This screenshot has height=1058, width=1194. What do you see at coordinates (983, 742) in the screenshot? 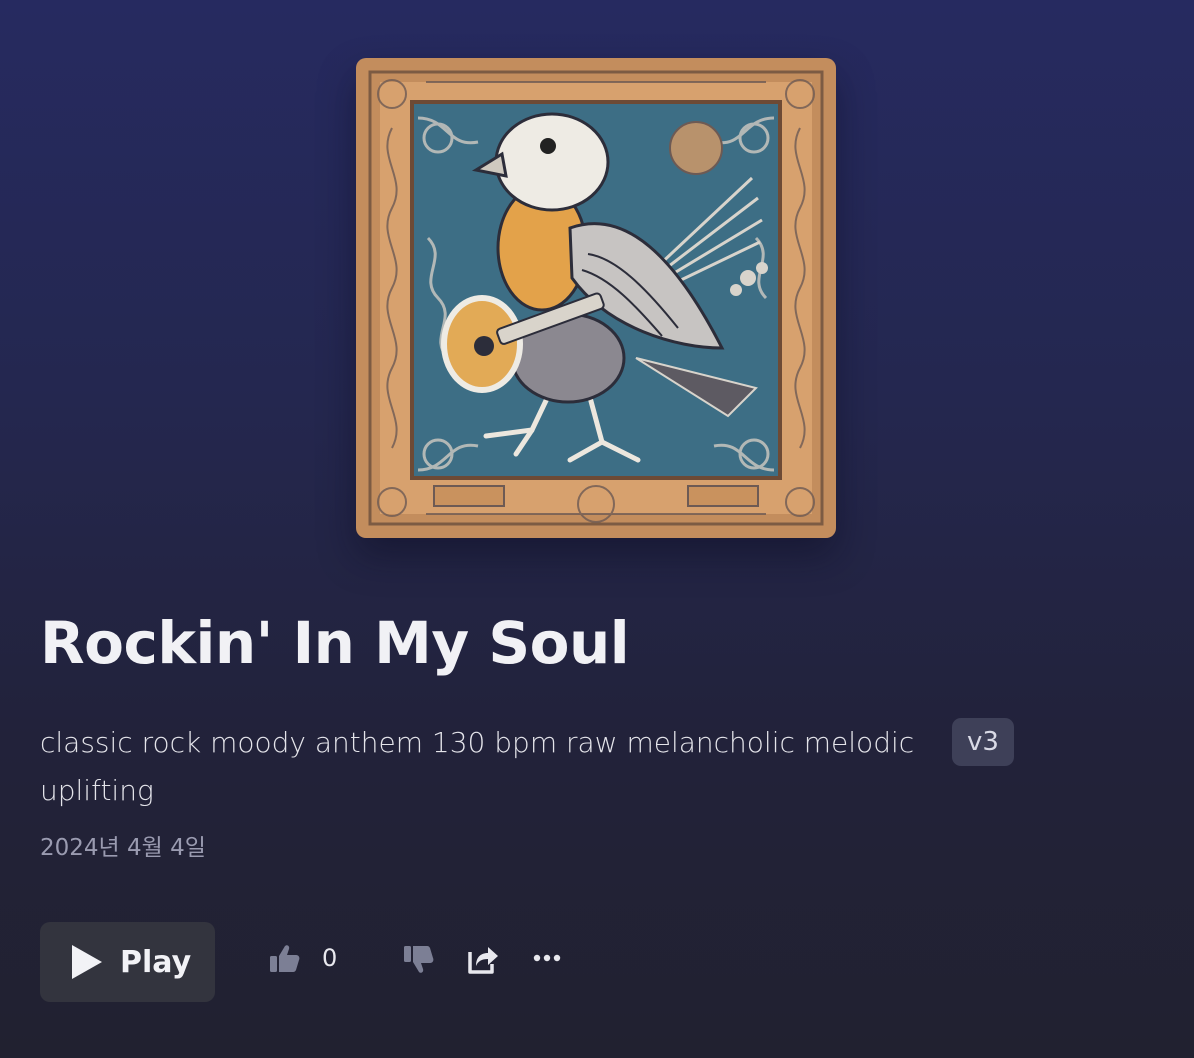
I see `version-badge: v3` at bounding box center [983, 742].